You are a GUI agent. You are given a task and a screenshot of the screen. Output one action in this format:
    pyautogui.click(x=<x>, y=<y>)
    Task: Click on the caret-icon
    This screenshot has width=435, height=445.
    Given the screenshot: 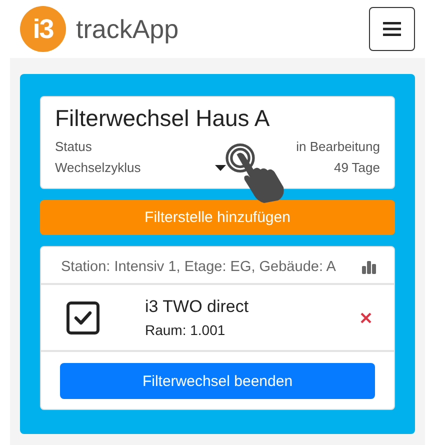 What is the action you would take?
    pyautogui.click(x=220, y=167)
    